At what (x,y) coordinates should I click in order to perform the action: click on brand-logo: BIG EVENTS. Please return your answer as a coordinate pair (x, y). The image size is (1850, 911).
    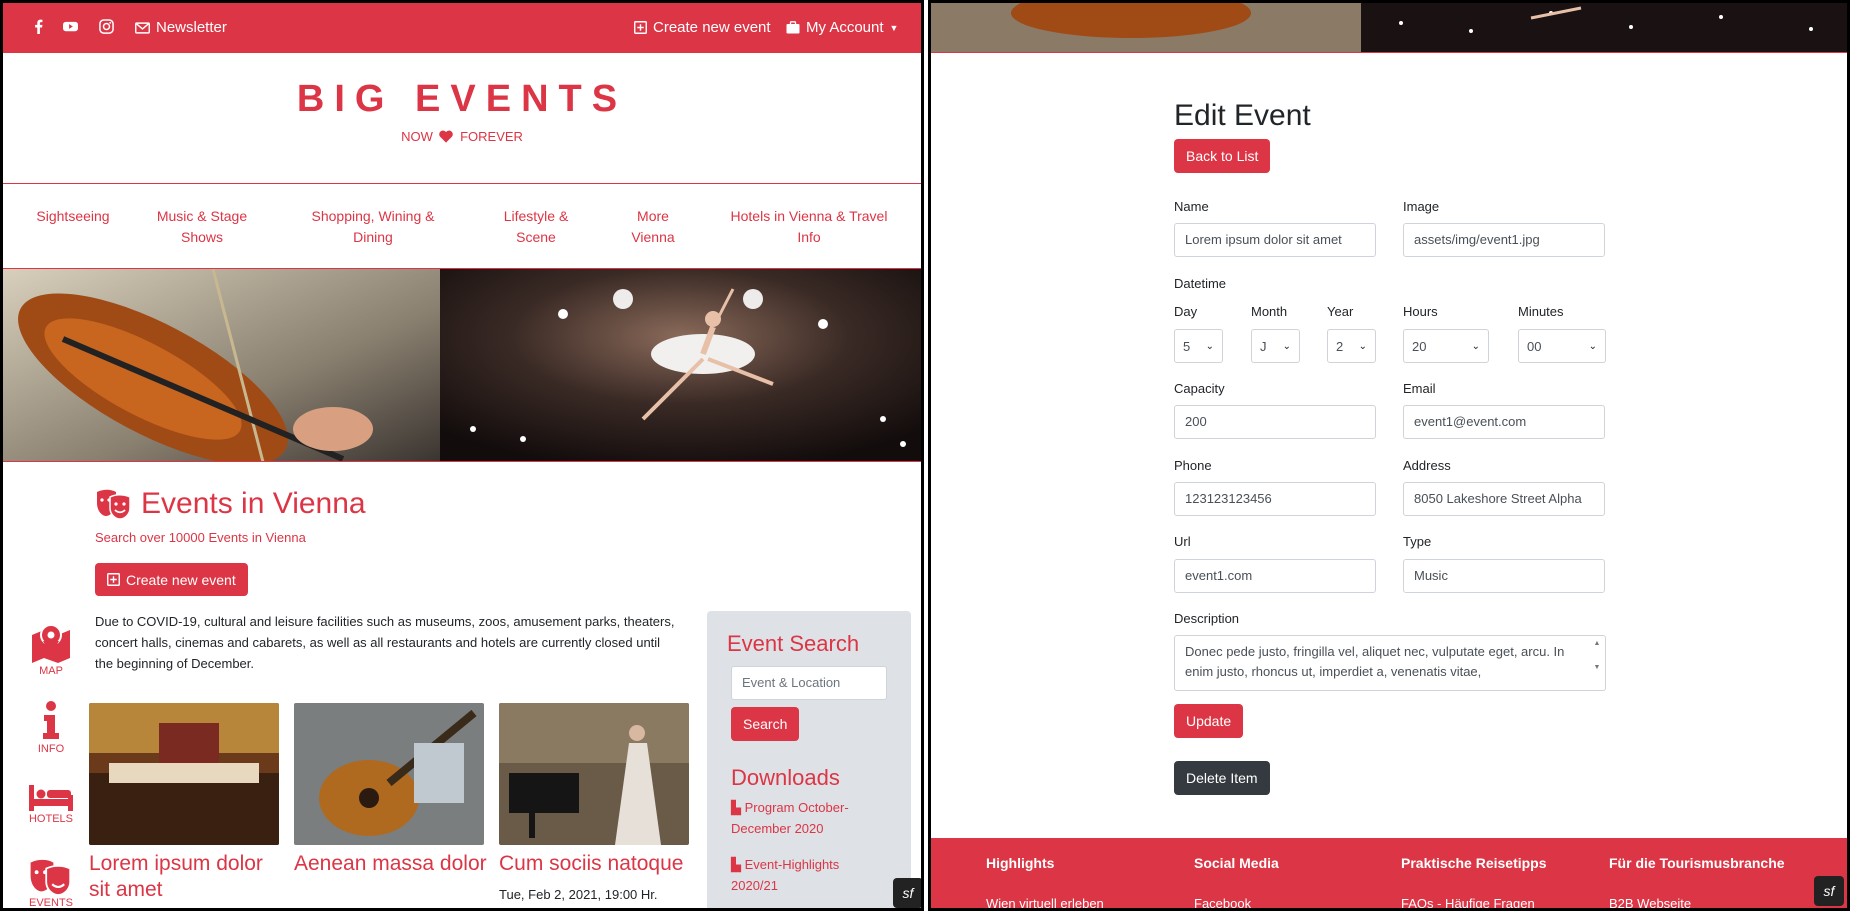
    Looking at the image, I should click on (462, 99).